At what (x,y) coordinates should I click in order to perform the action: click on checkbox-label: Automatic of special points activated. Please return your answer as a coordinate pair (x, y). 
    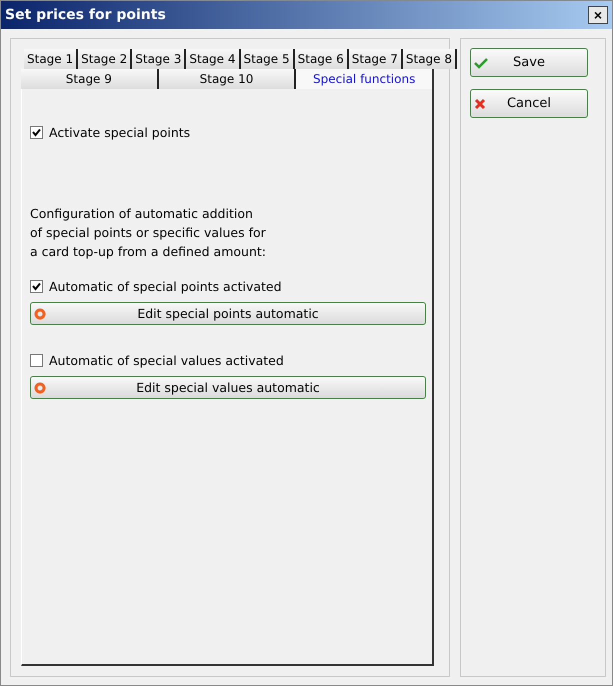
    Looking at the image, I should click on (165, 286).